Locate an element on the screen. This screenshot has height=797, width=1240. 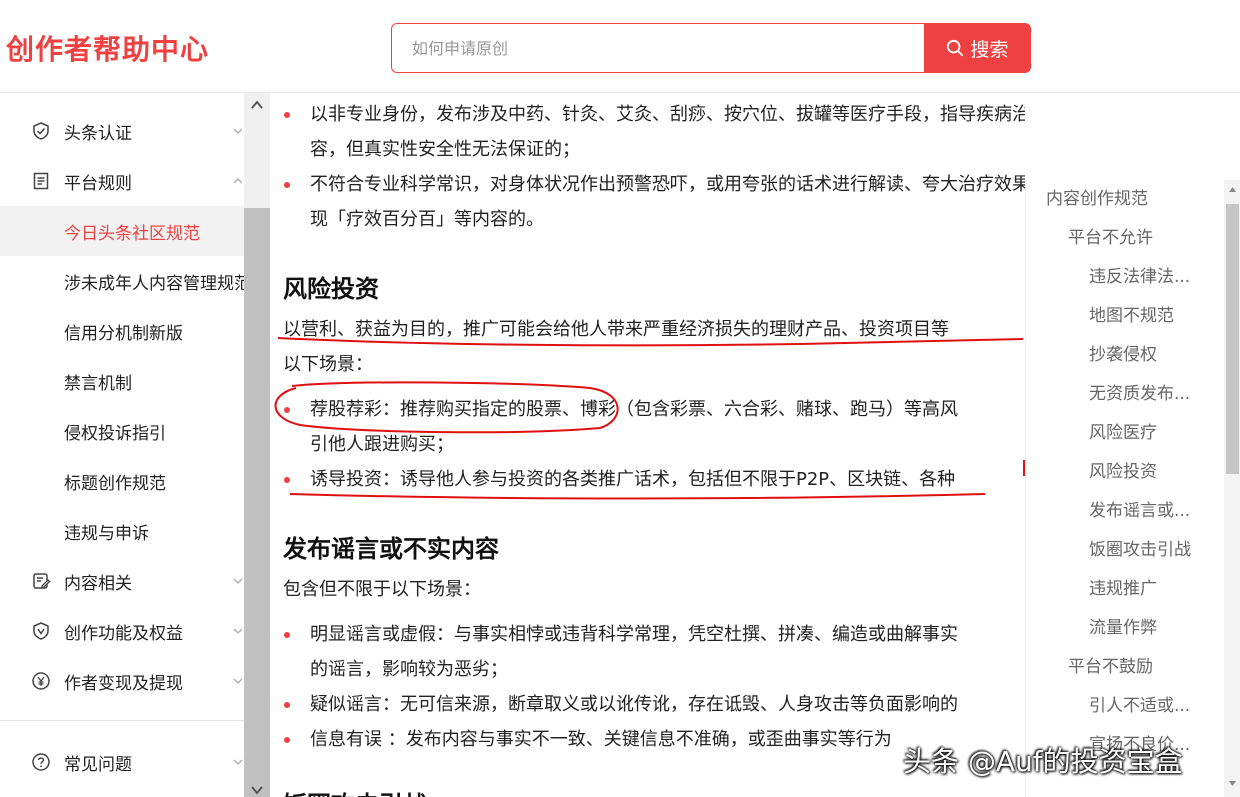
sidebar-item-label: 标题创作规范 is located at coordinates (115, 483).